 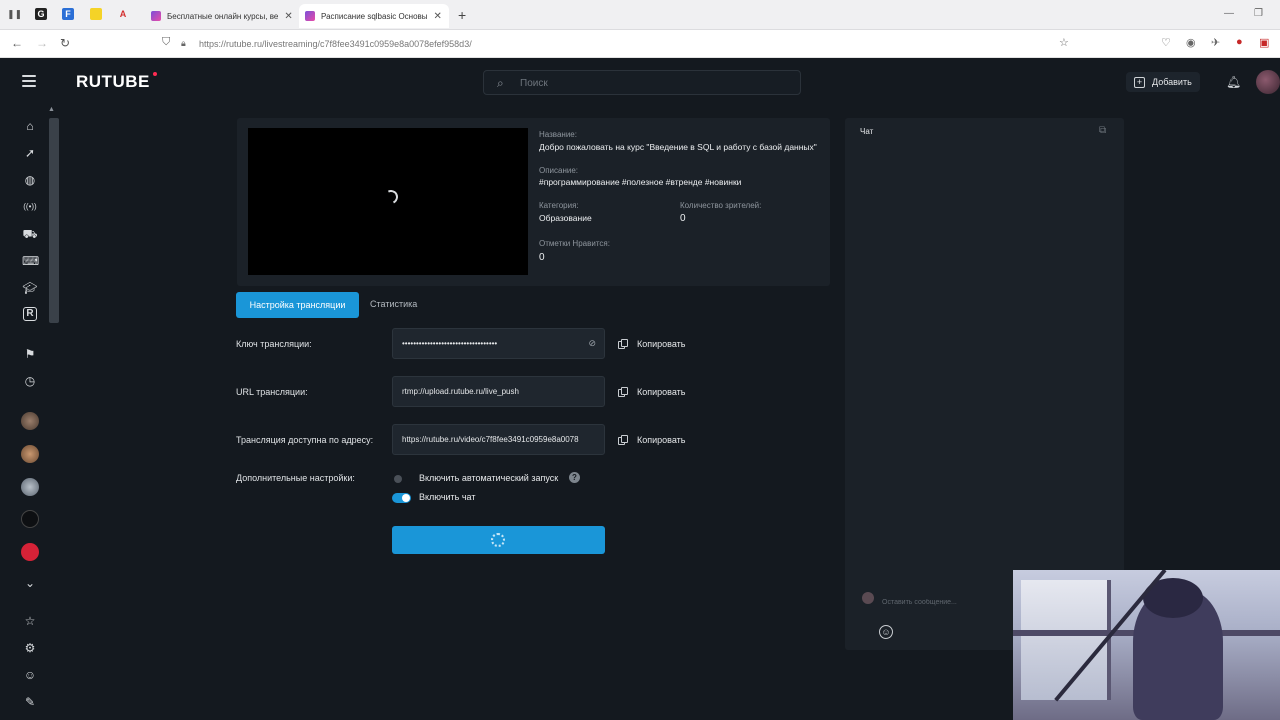 I want to click on popout-icon: ⧉, so click(x=1102, y=130).